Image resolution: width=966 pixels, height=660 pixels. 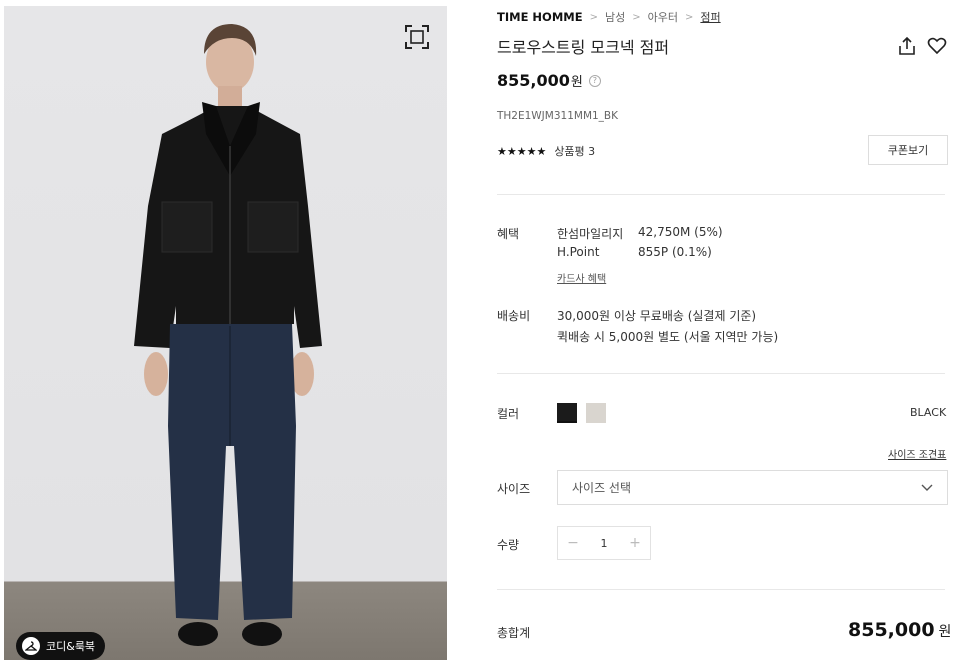 I want to click on question-icon: ?, so click(x=594, y=80).